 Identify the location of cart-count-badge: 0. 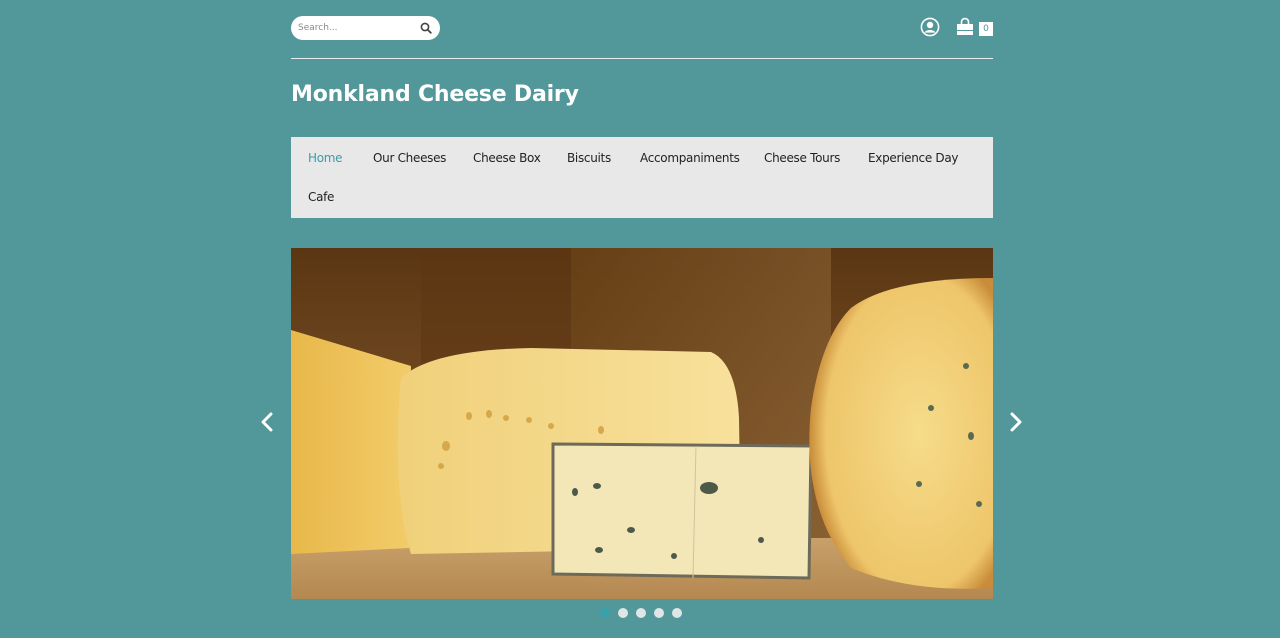
(986, 29).